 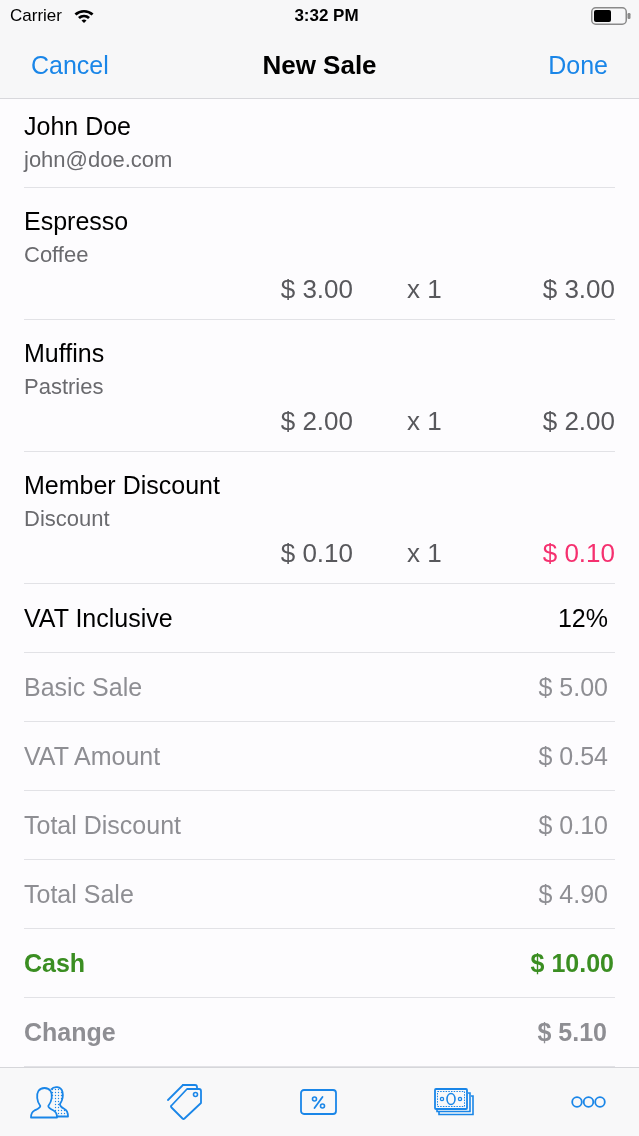 I want to click on percent-icon, so click(x=318, y=1102).